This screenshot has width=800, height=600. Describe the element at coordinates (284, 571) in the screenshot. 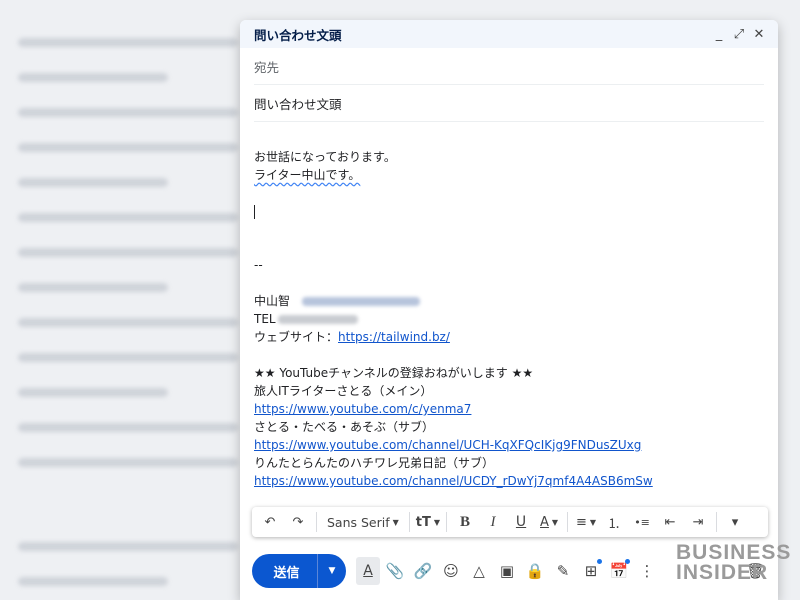

I see `send-button: 送信` at that location.